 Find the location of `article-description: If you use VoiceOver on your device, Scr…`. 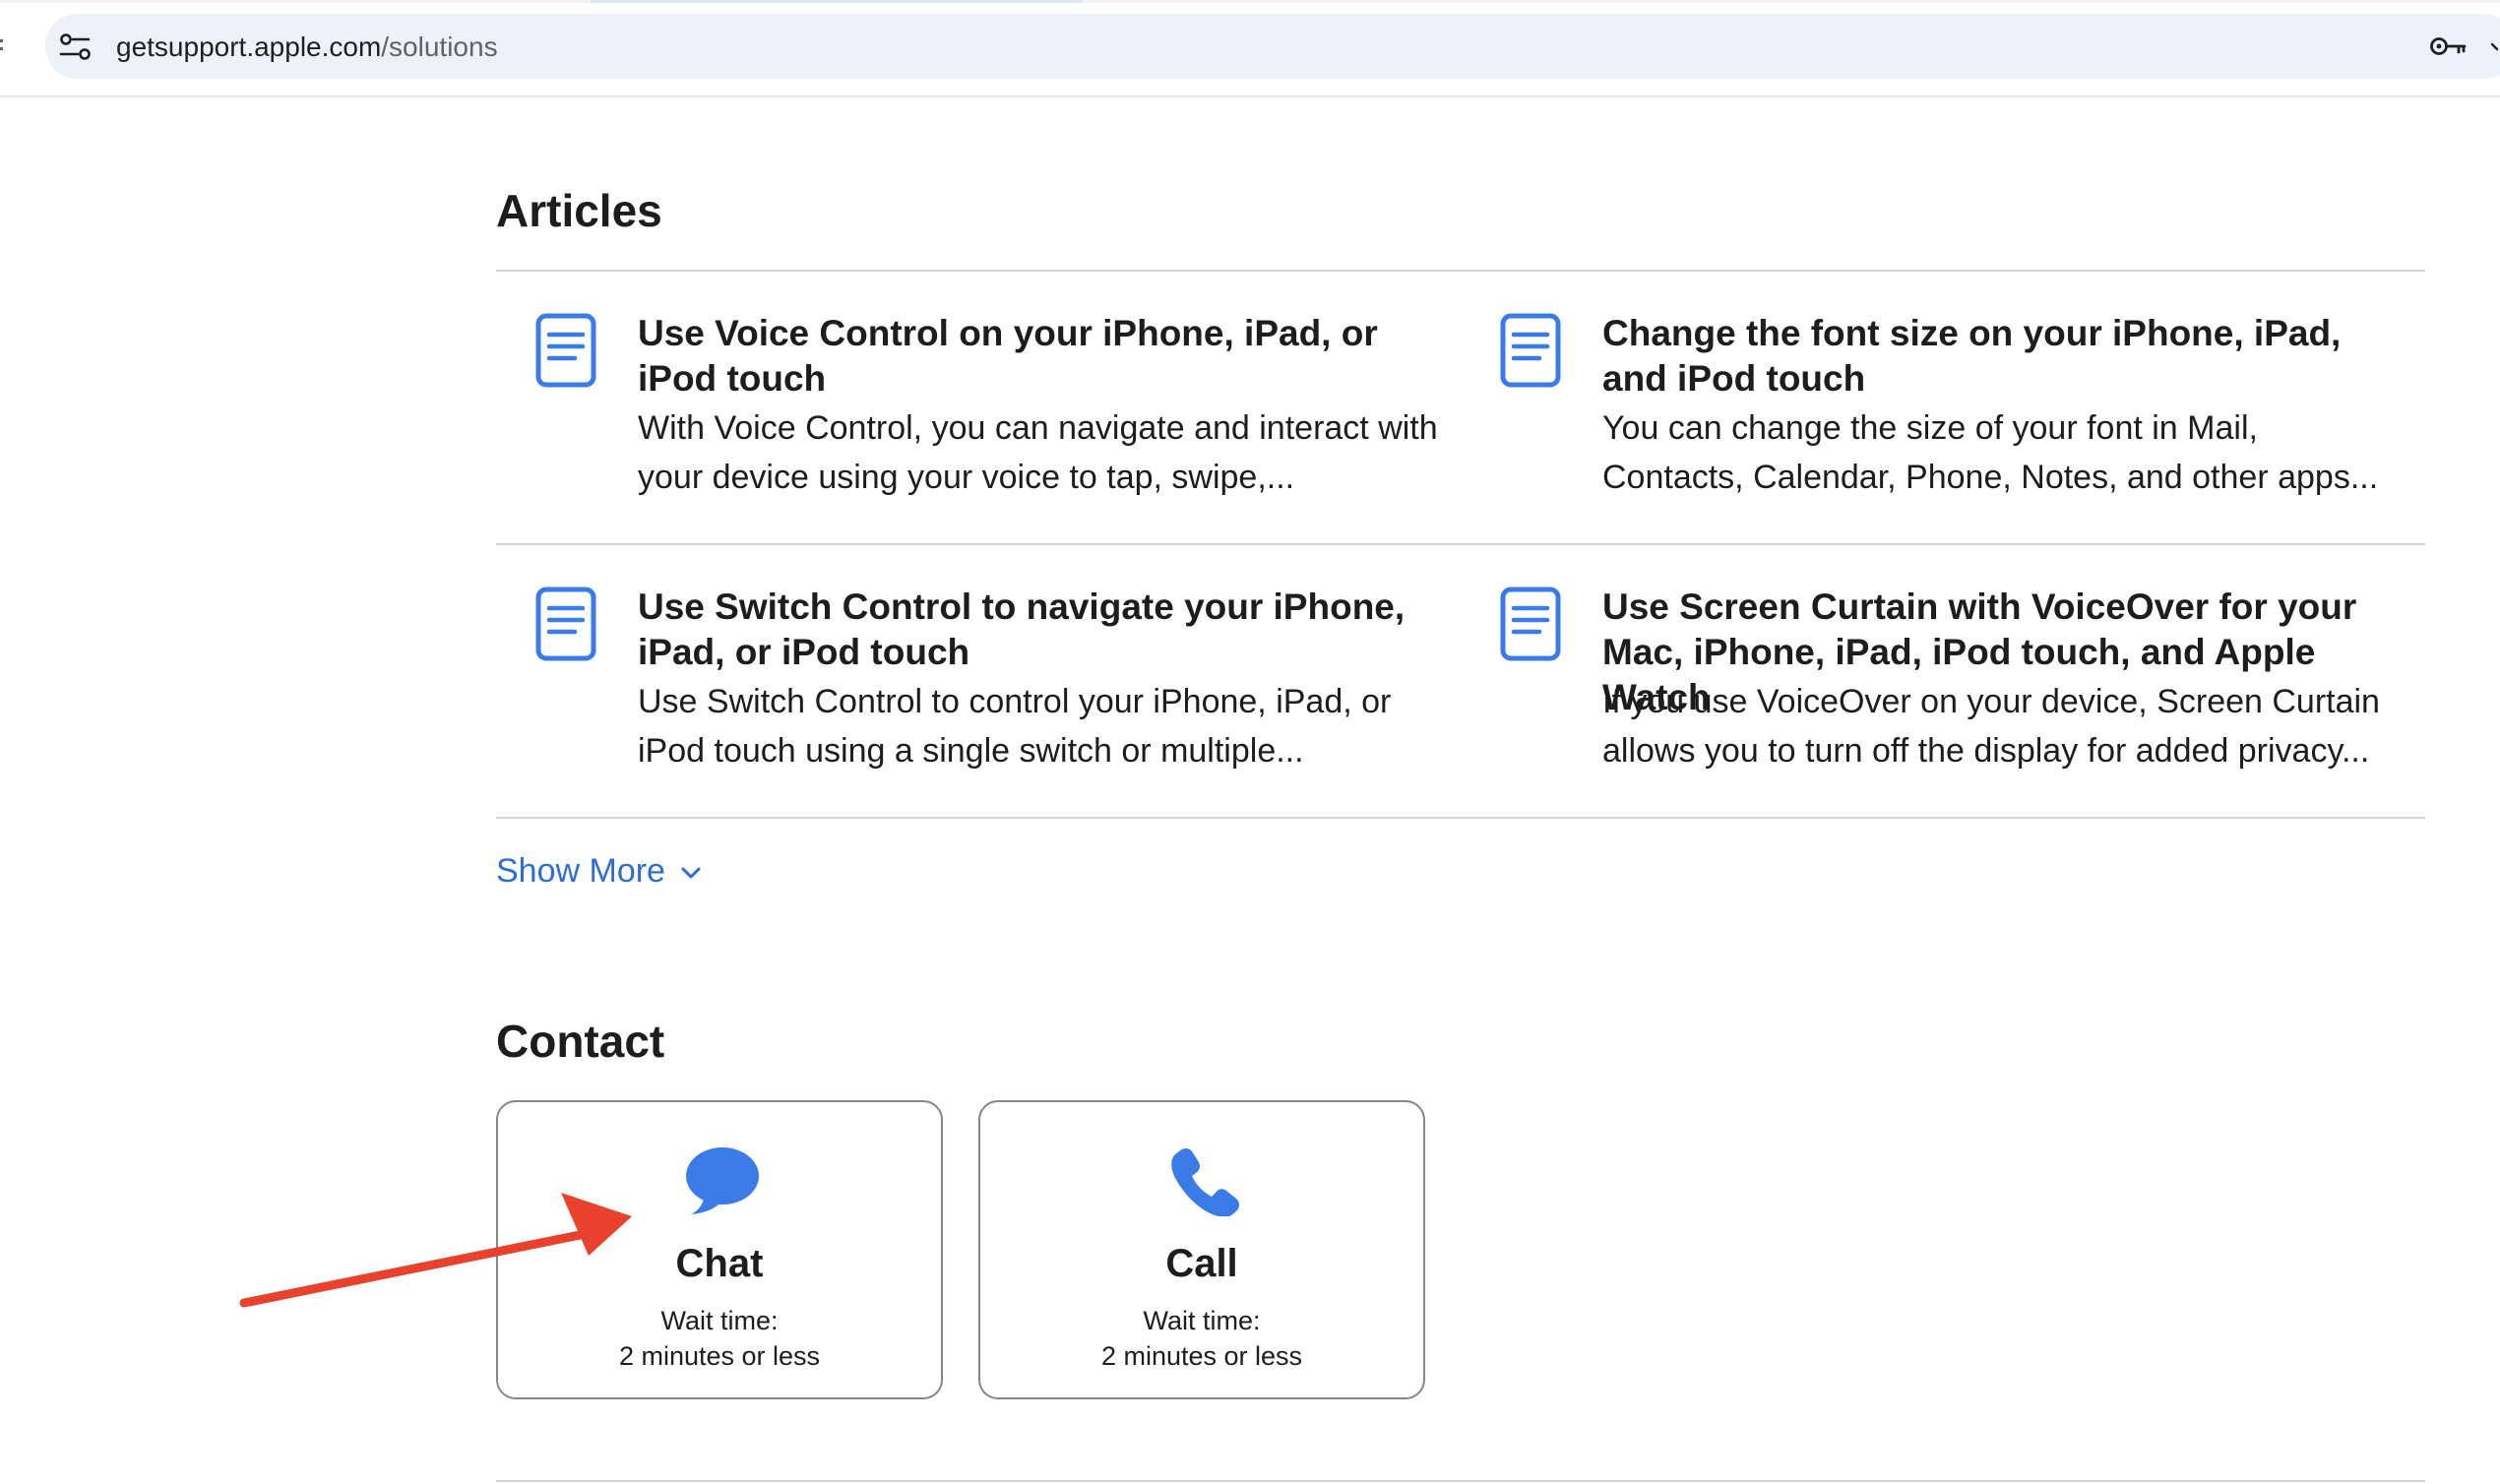

article-description: If you use VoiceOver on your device, Scr… is located at coordinates (1991, 726).